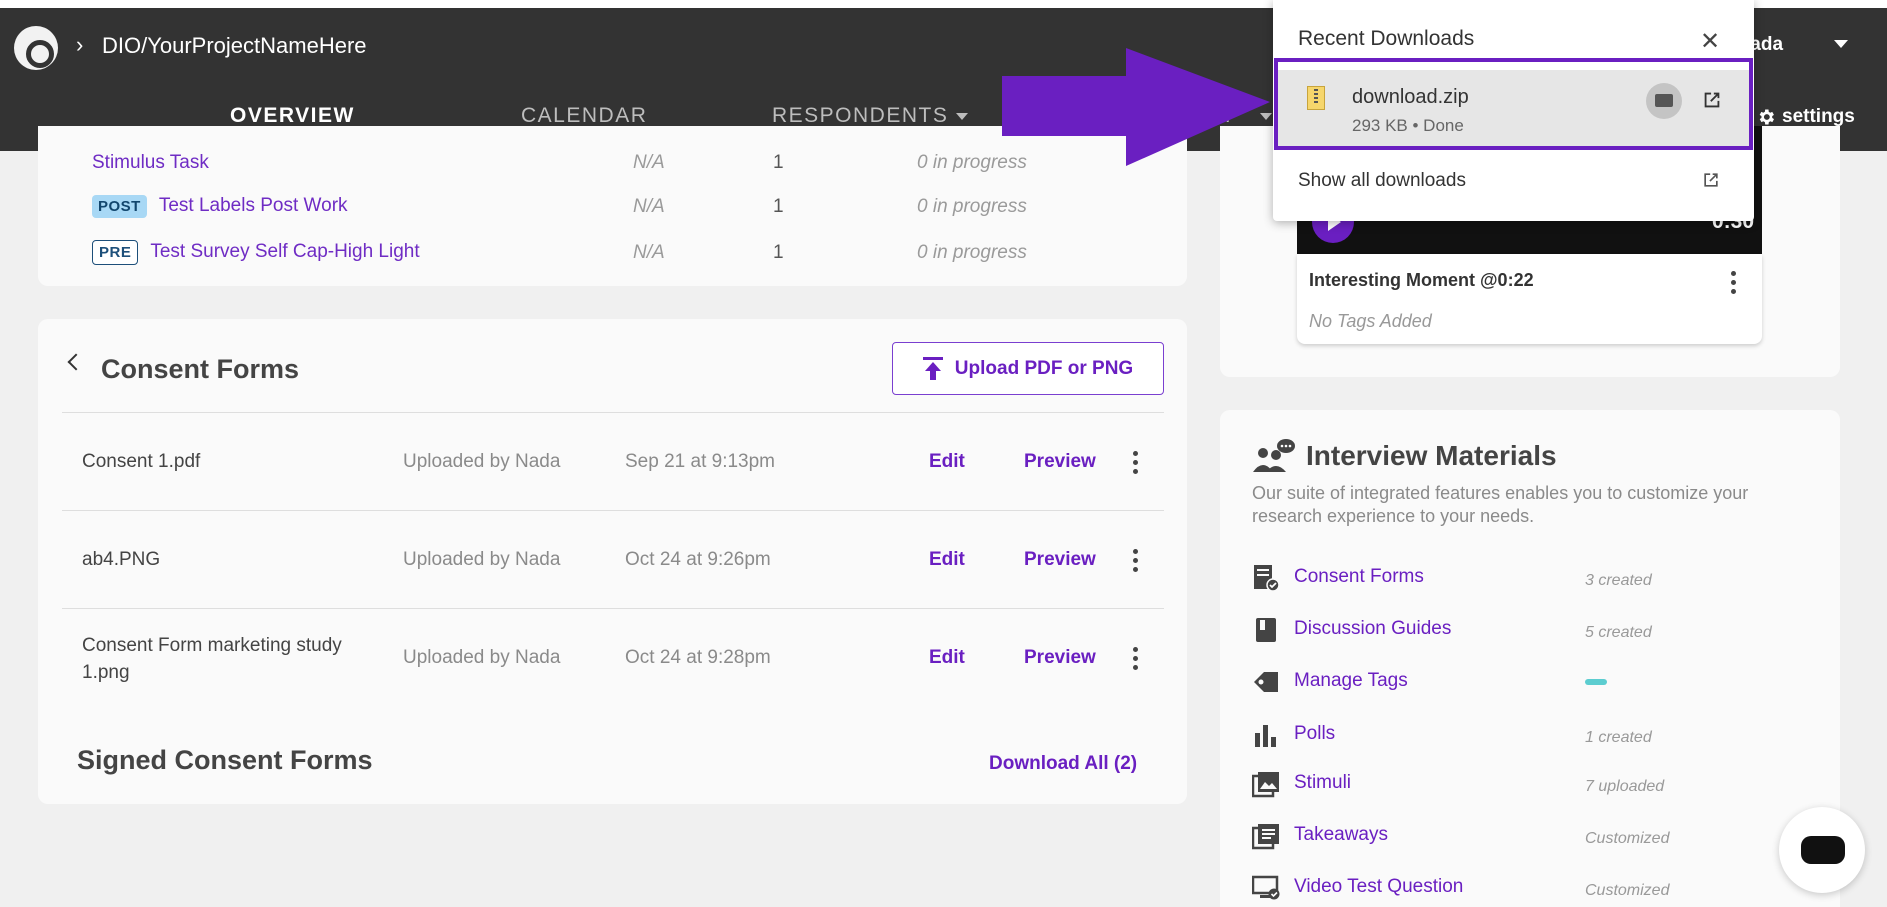  I want to click on material-link: Takeaways, so click(1341, 835).